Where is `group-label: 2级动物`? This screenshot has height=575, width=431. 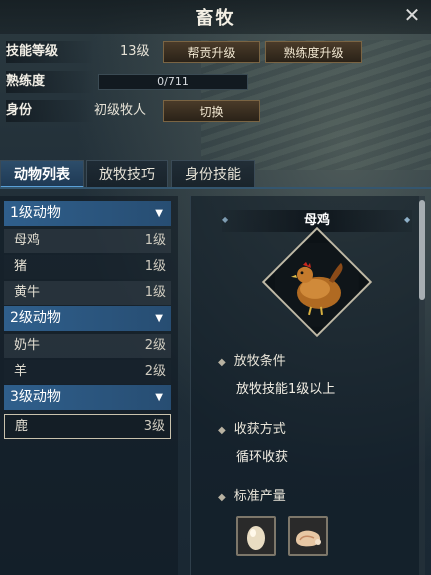 group-label: 2级动物 is located at coordinates (35, 318).